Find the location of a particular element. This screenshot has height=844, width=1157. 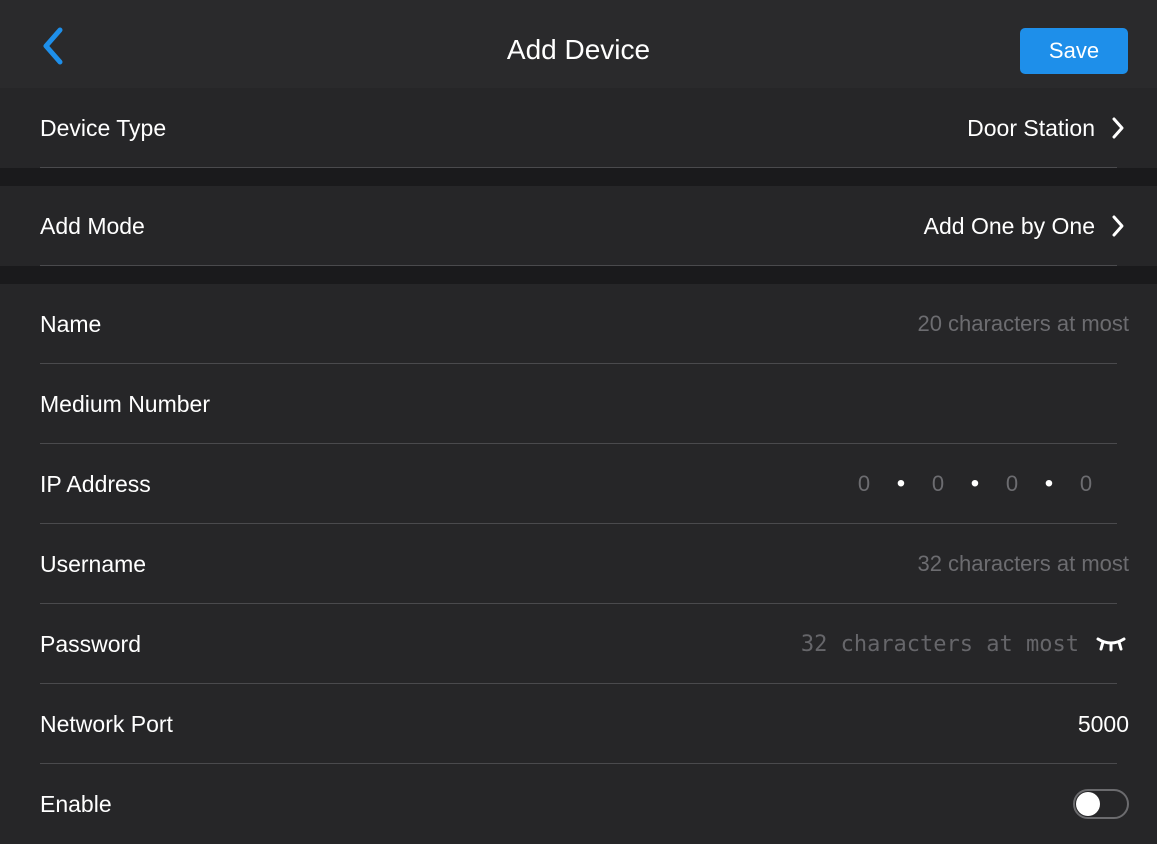

username-placeholder: 32 characters at most is located at coordinates (1023, 563).